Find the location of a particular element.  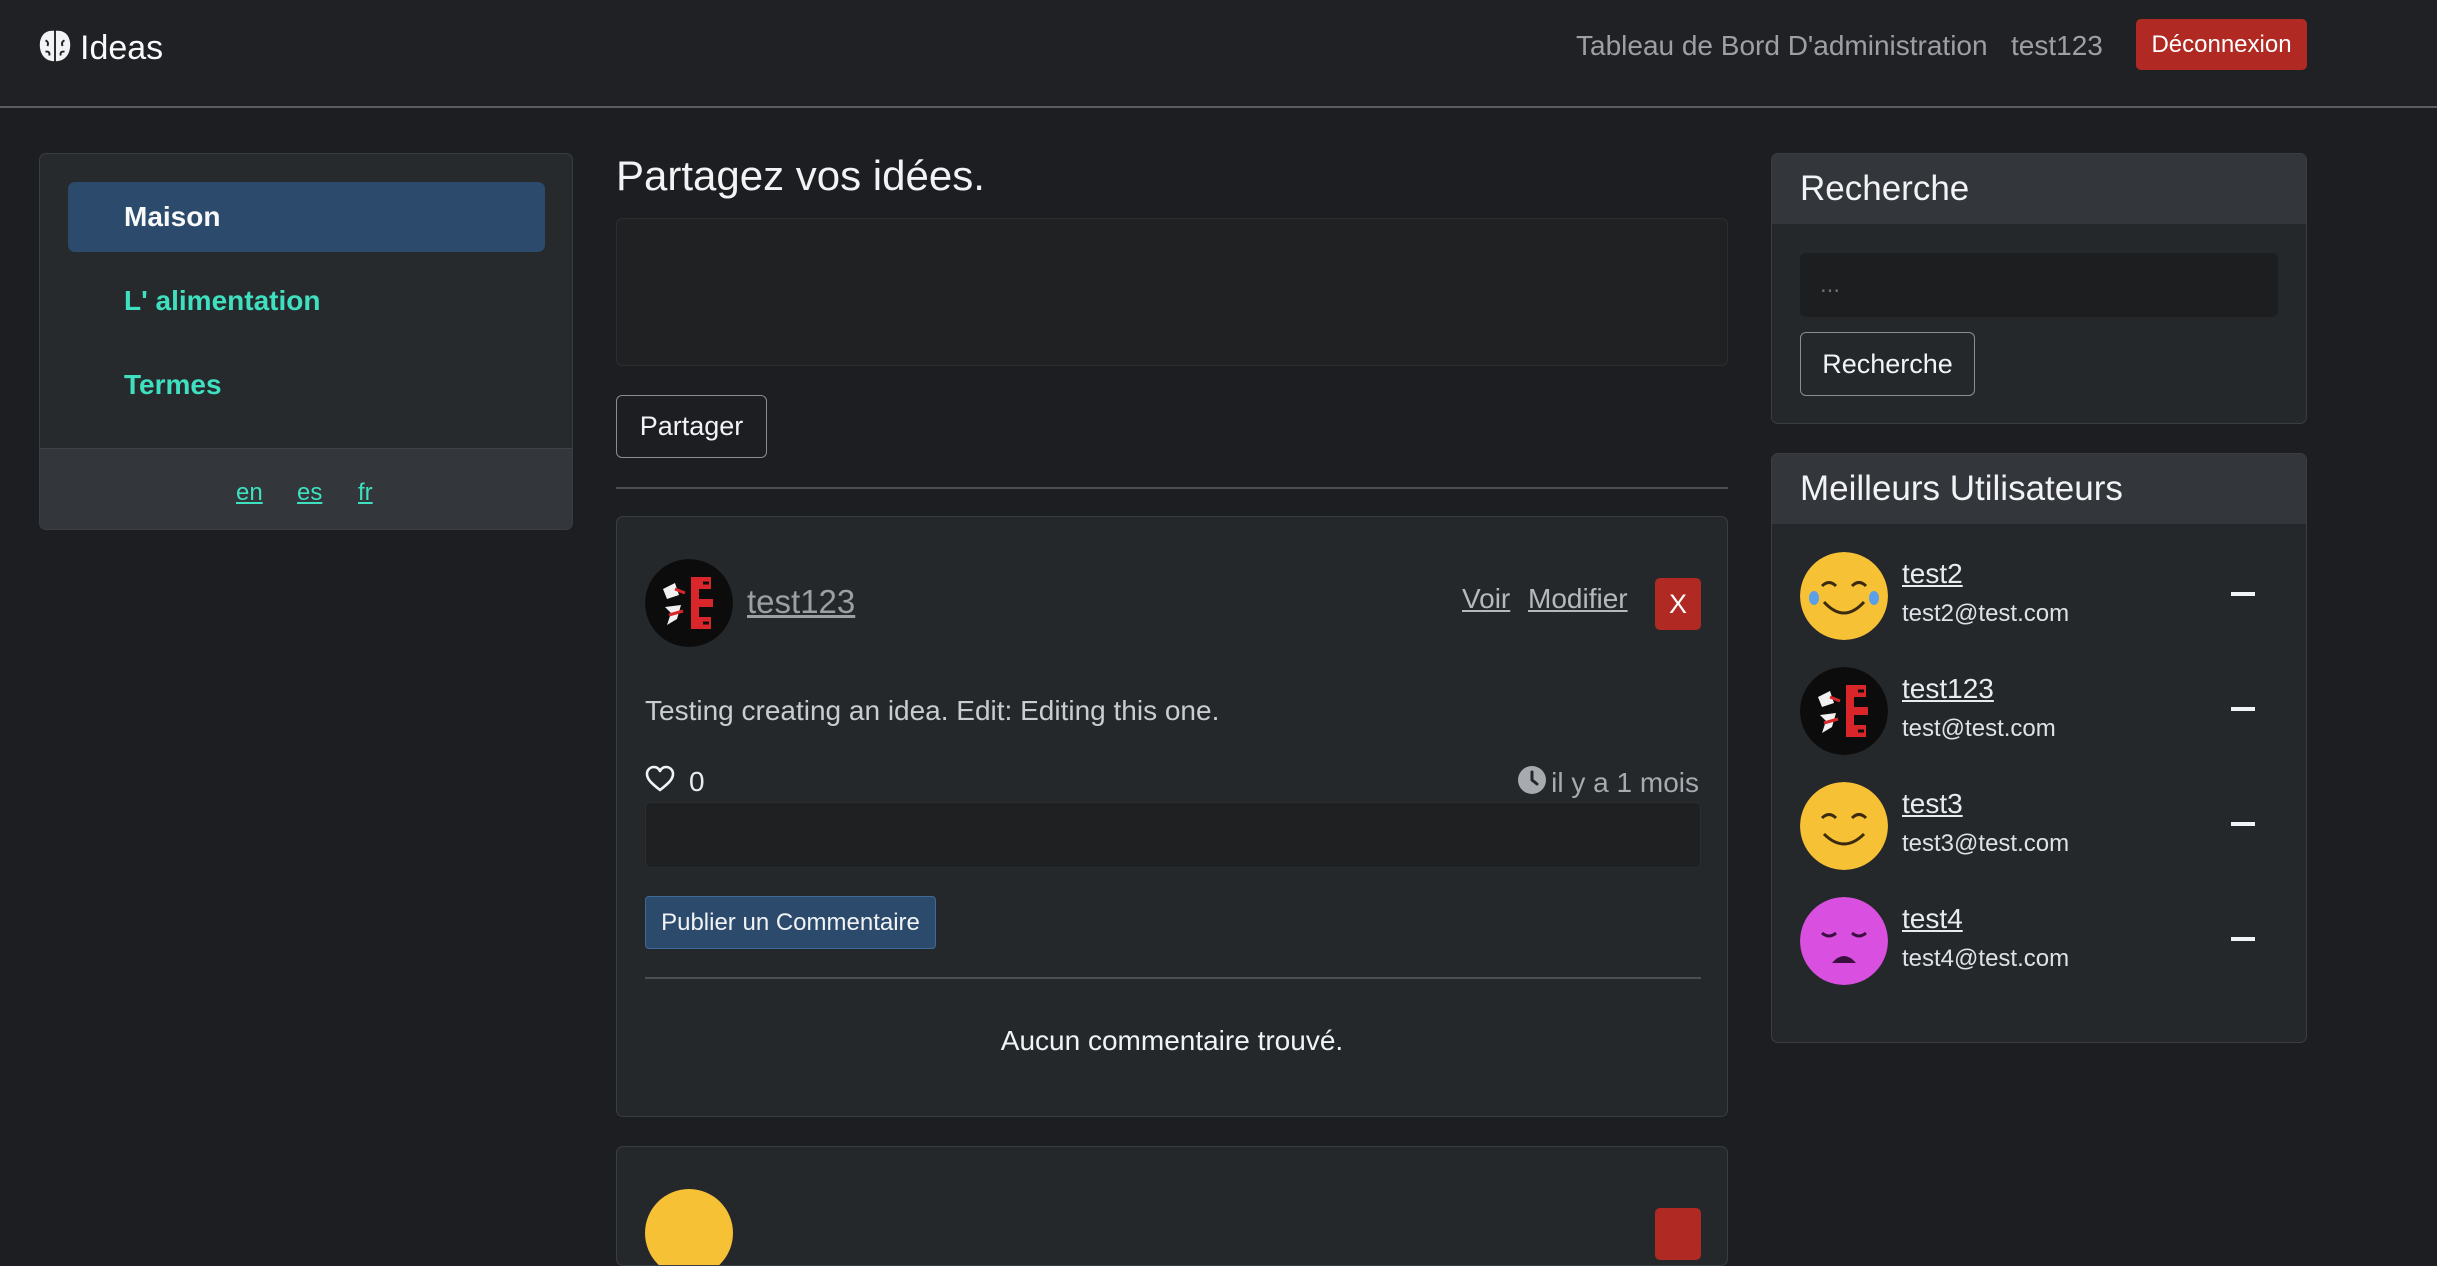

clock-icon is located at coordinates (1534, 782).